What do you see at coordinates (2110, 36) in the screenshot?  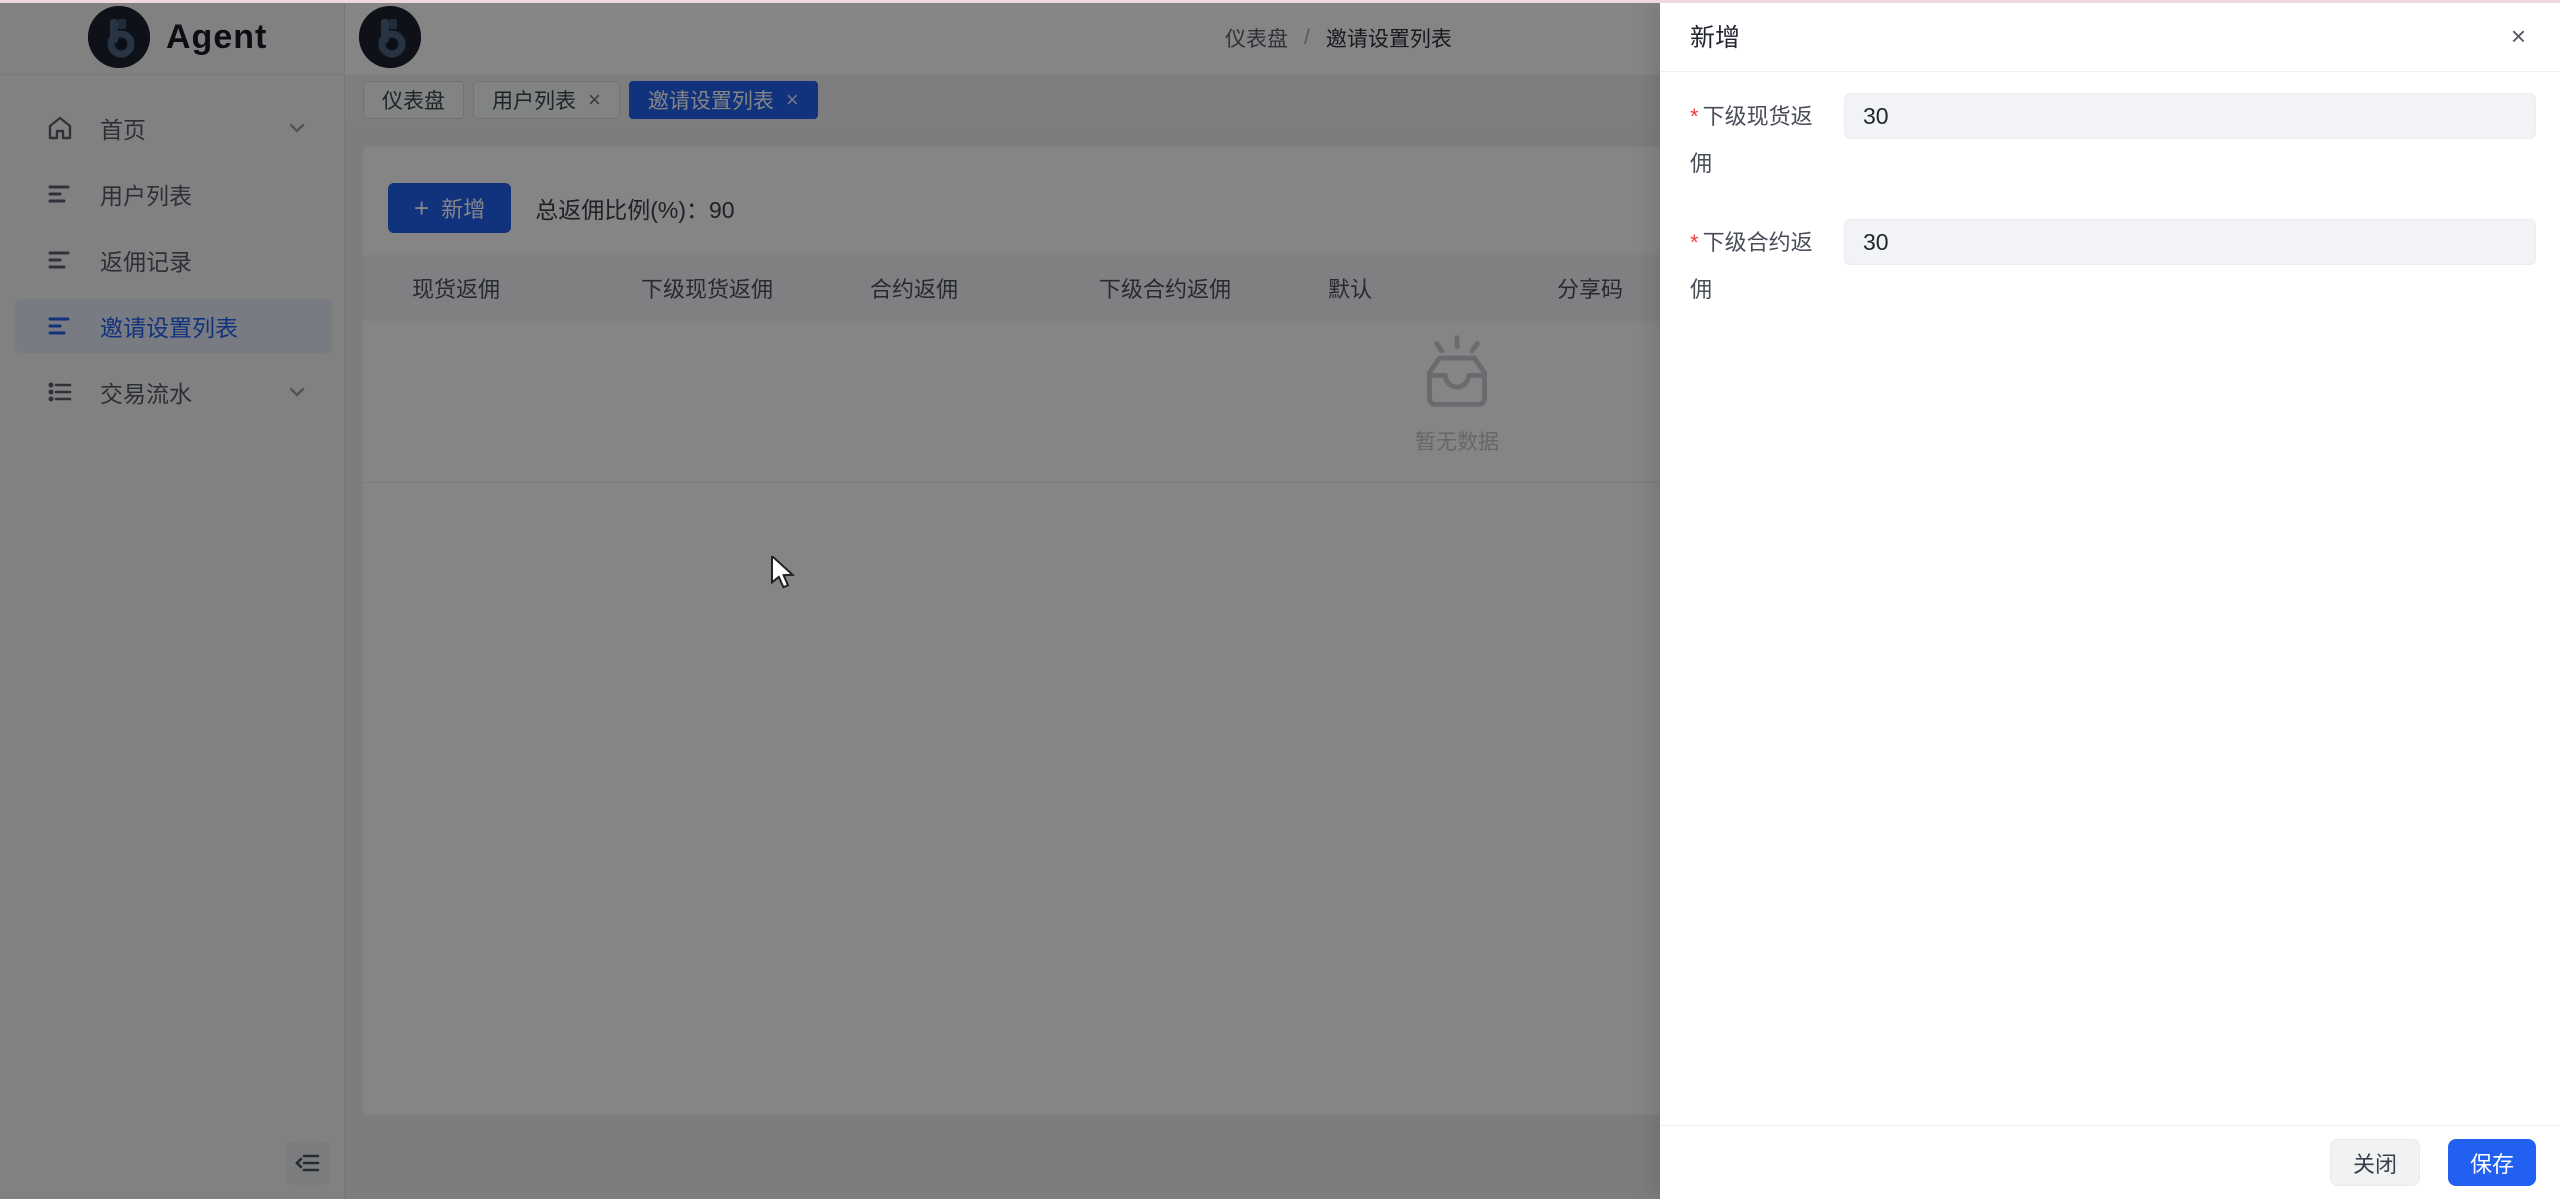 I see `drawer-header: 新增 ×` at bounding box center [2110, 36].